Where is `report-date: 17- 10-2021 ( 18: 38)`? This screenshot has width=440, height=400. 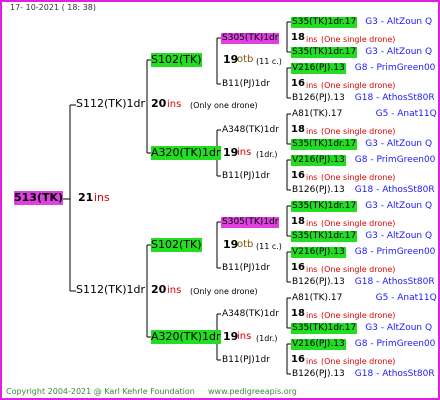 report-date: 17- 10-2021 ( 18: 38) is located at coordinates (53, 7).